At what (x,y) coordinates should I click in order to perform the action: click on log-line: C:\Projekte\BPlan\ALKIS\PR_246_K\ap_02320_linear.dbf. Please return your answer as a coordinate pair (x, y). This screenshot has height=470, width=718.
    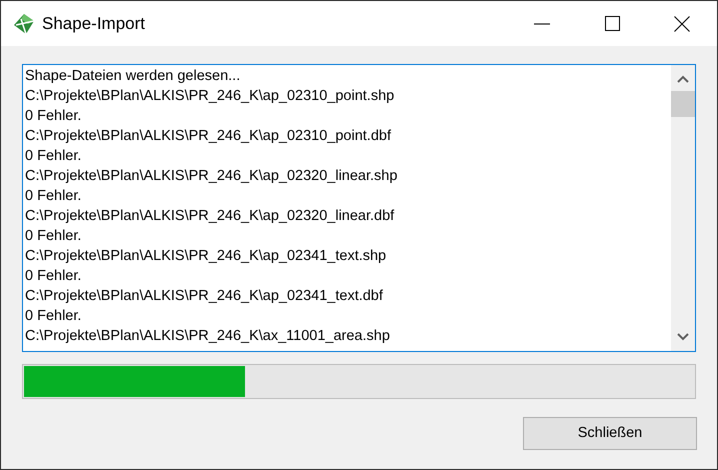
    Looking at the image, I should click on (209, 216).